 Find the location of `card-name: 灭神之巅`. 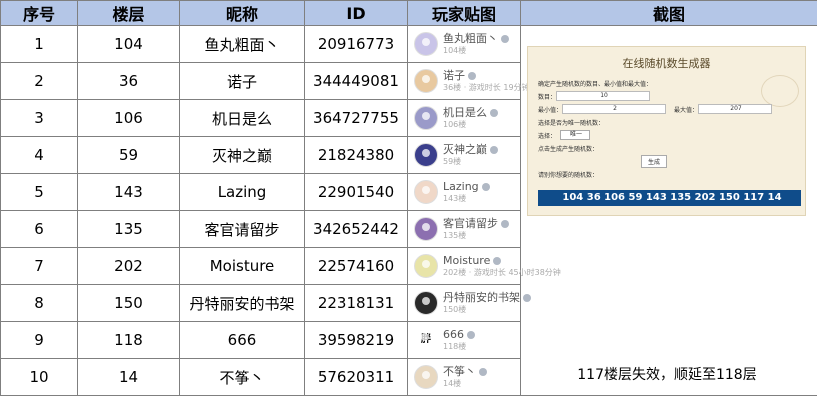

card-name: 灭神之巅 is located at coordinates (470, 149).